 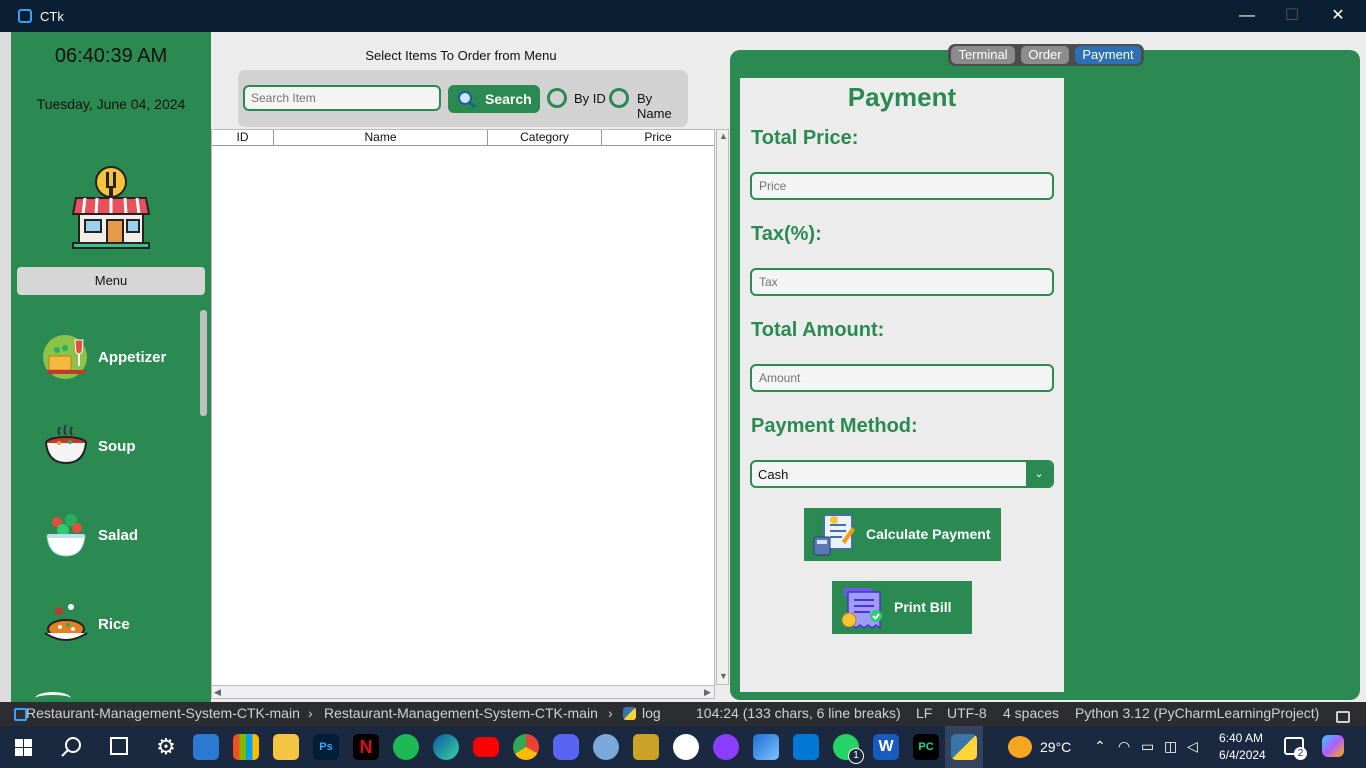 I want to click on price-field, so click(x=902, y=186).